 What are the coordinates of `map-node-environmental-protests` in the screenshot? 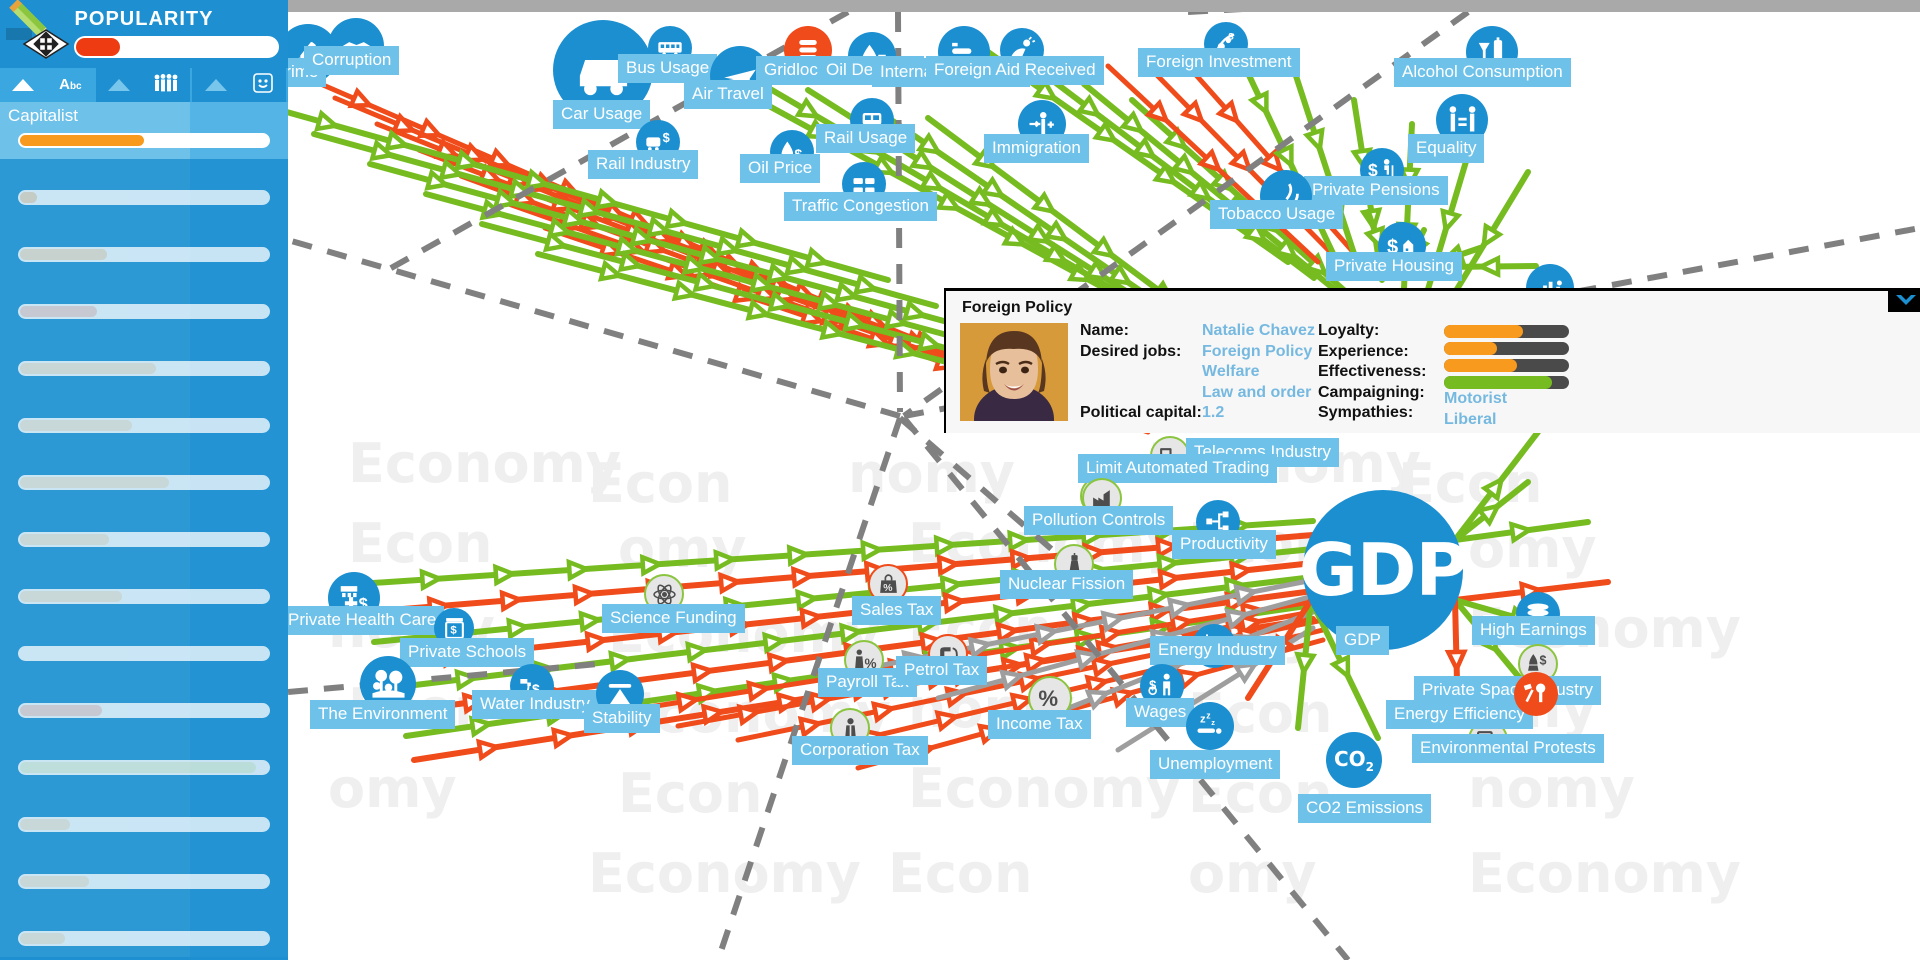 It's located at (1536, 694).